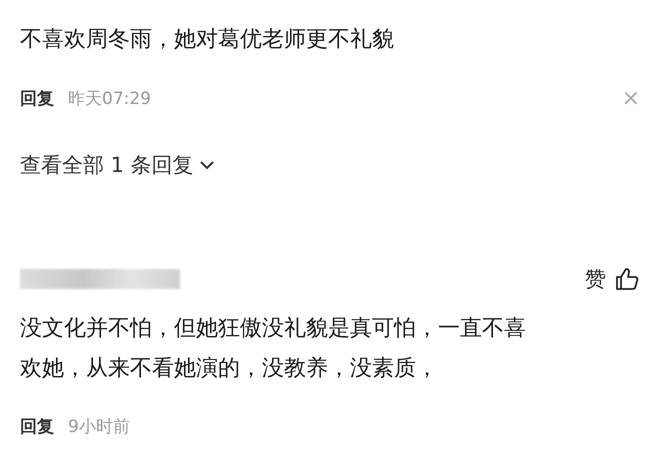 The width and height of the screenshot is (660, 451). What do you see at coordinates (207, 40) in the screenshot?
I see `comment-text: 不喜欢周冬雨，她对葛优老师更不礼貌` at bounding box center [207, 40].